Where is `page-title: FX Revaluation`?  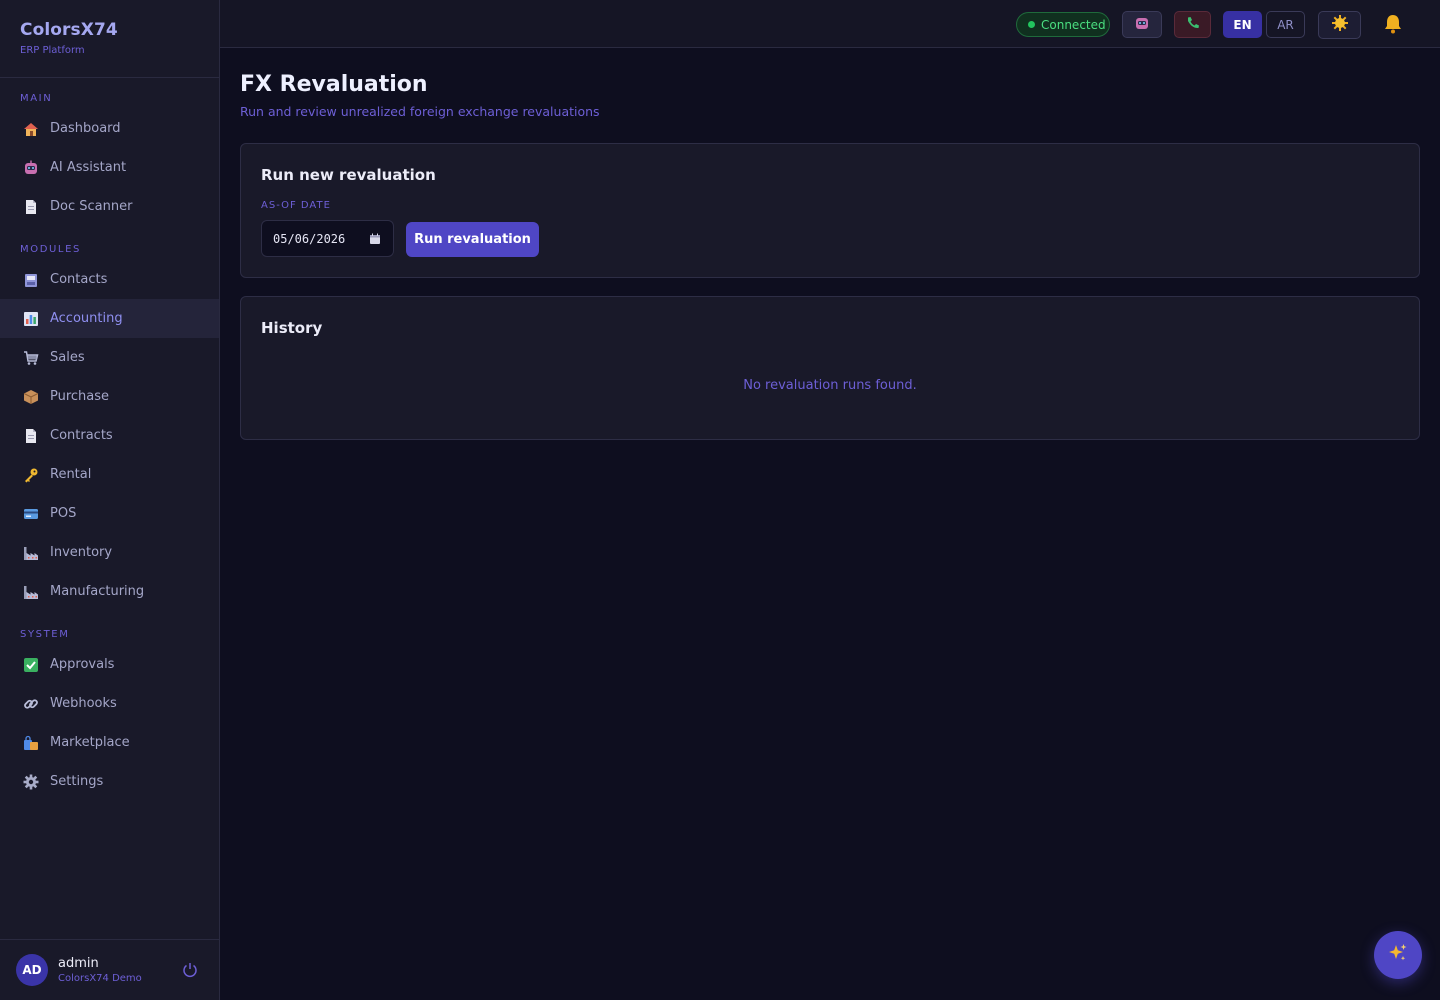
page-title: FX Revaluation is located at coordinates (334, 84).